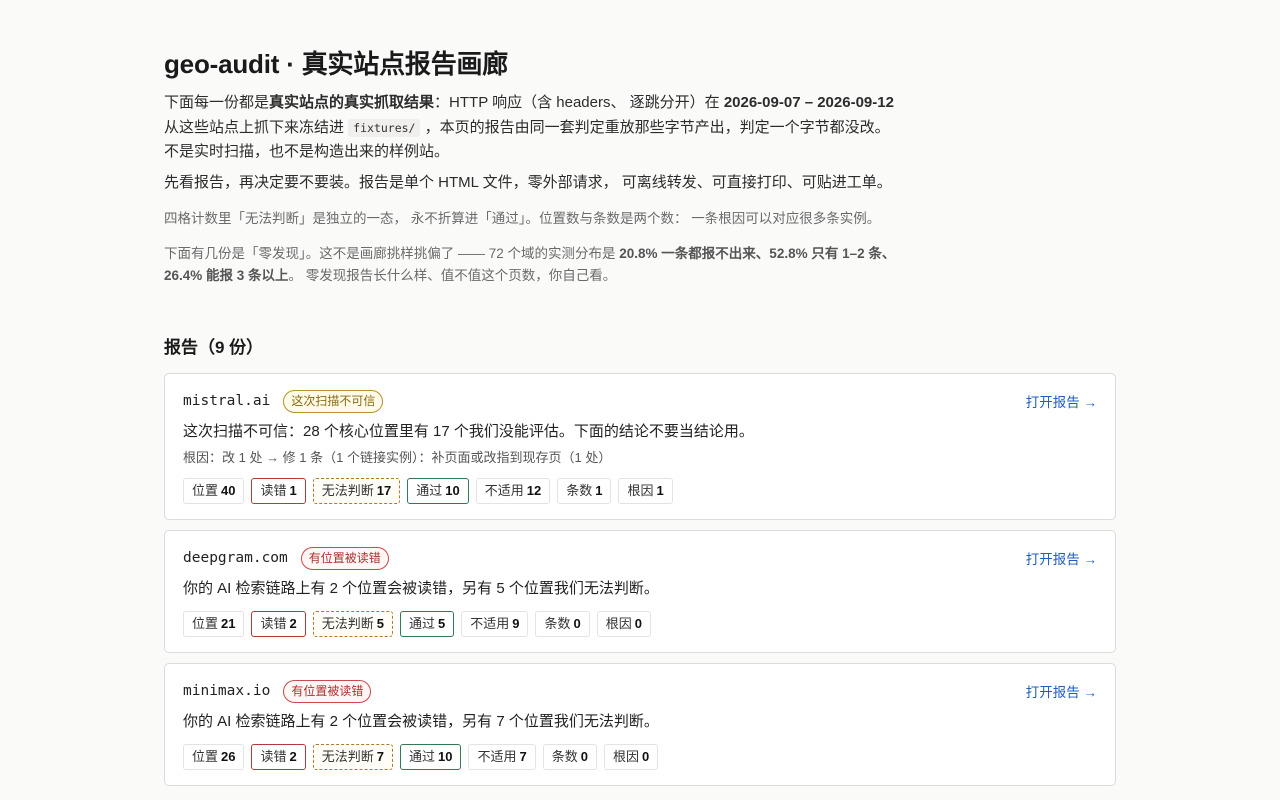 Image resolution: width=1280 pixels, height=800 pixels. I want to click on page-title: geo-audit · 真实站点报告画廊, so click(336, 64).